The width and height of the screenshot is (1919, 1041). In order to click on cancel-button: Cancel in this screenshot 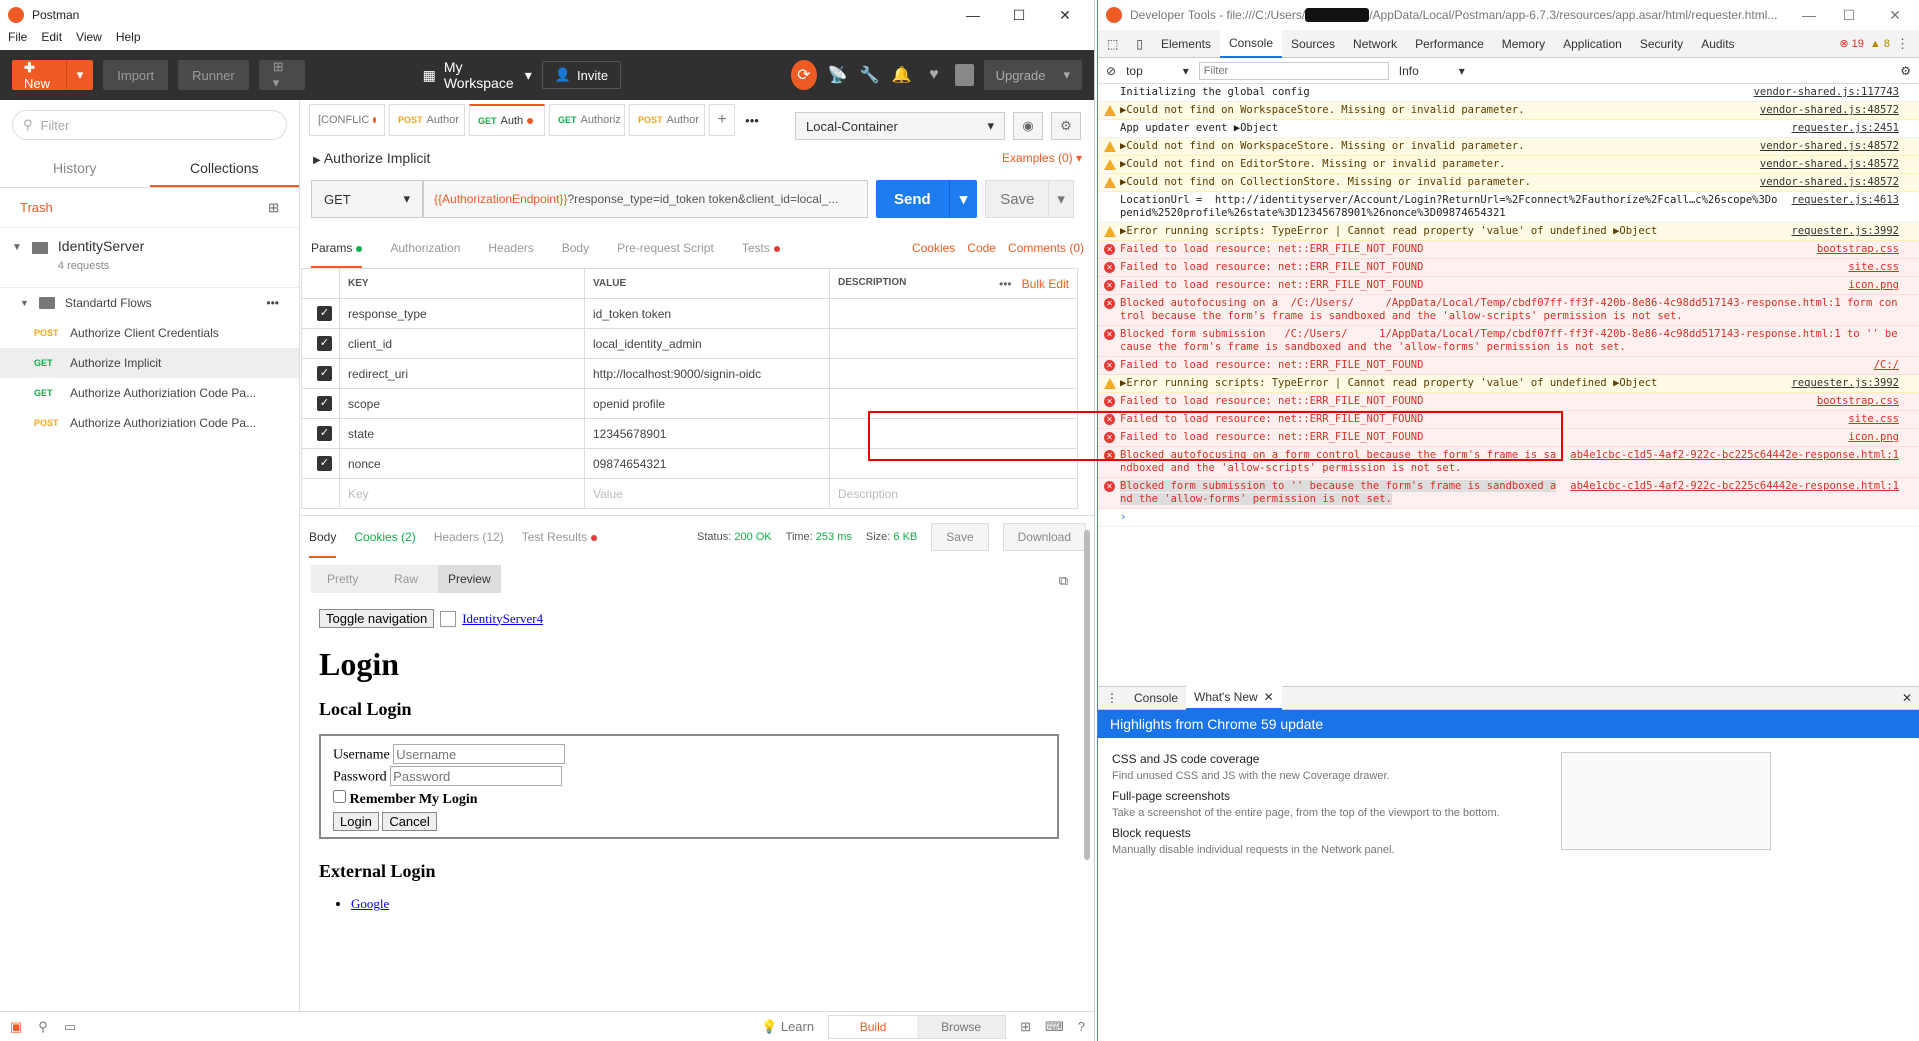, I will do `click(409, 821)`.